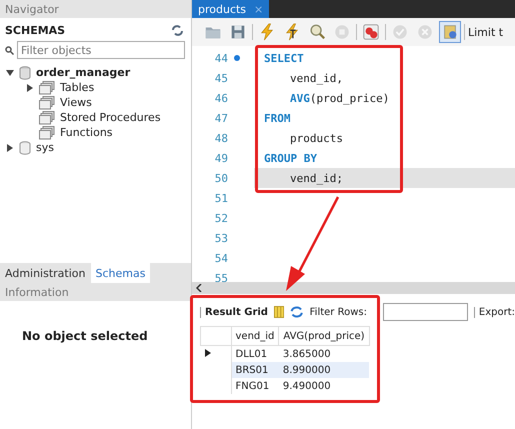  What do you see at coordinates (221, 138) in the screenshot?
I see `line-number: 48` at bounding box center [221, 138].